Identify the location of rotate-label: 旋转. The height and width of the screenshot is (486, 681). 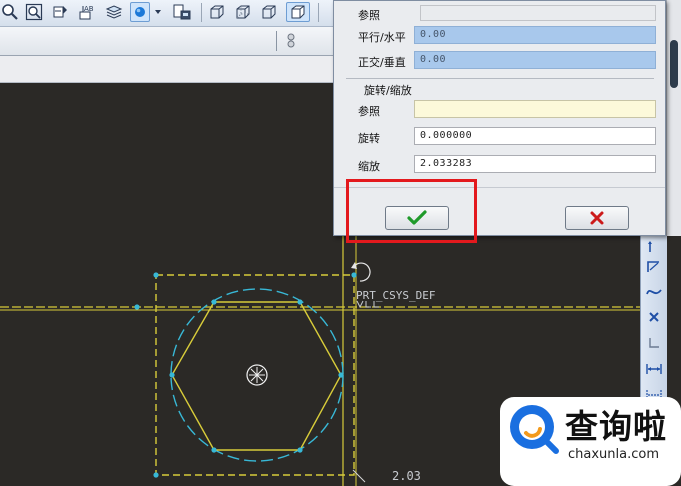
(369, 138).